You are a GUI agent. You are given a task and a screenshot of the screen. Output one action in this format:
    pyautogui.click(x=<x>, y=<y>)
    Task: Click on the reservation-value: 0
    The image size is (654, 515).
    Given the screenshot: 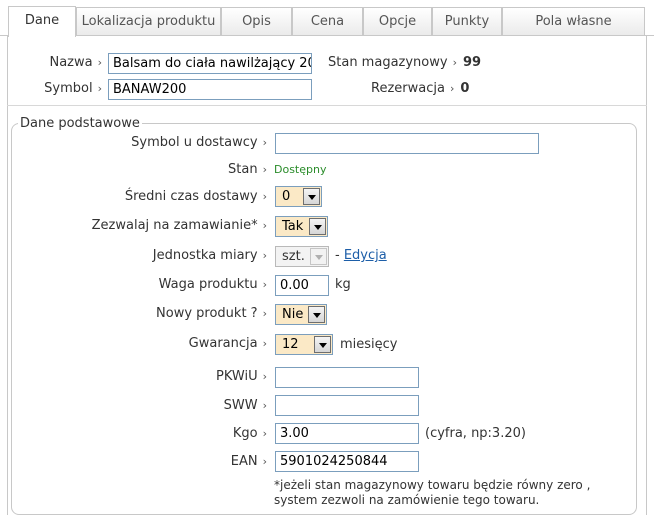 What is the action you would take?
    pyautogui.click(x=465, y=88)
    